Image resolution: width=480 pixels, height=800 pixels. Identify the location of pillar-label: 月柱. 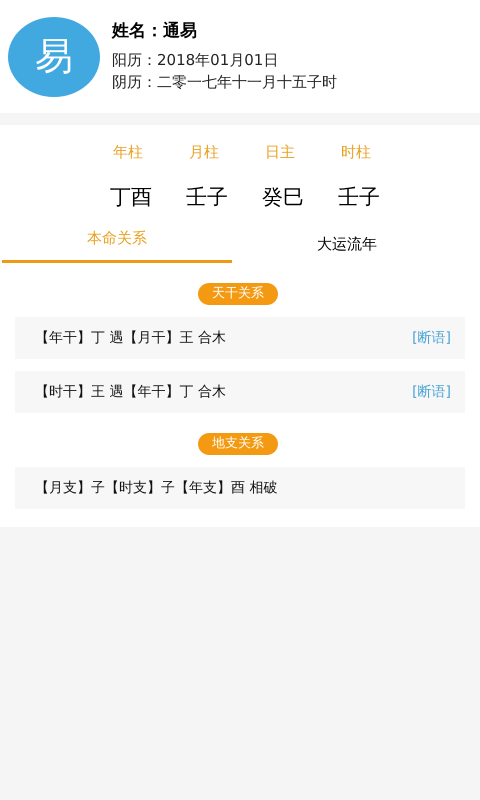
(204, 152).